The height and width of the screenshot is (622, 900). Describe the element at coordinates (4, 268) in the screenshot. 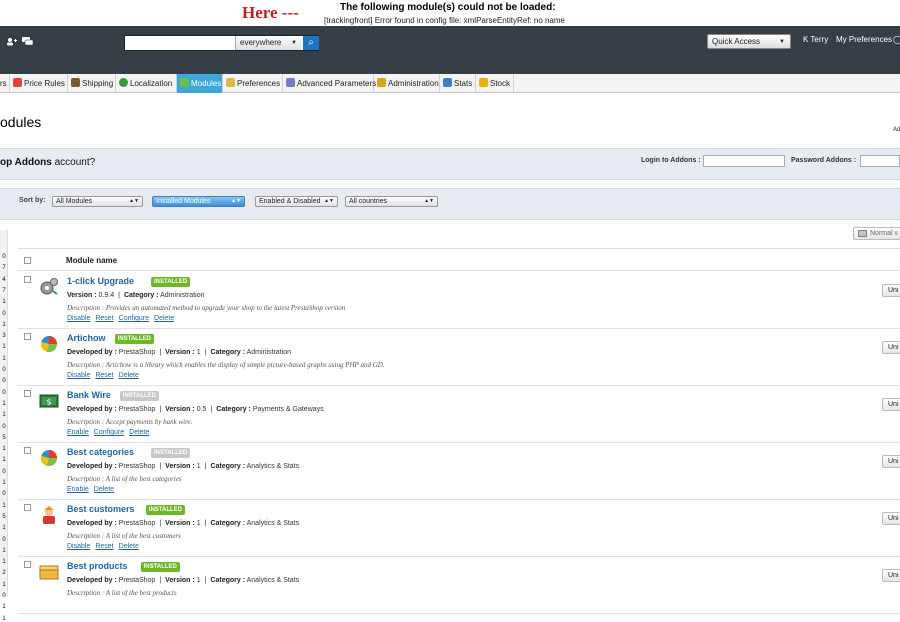

I see `category-count: 7` at that location.